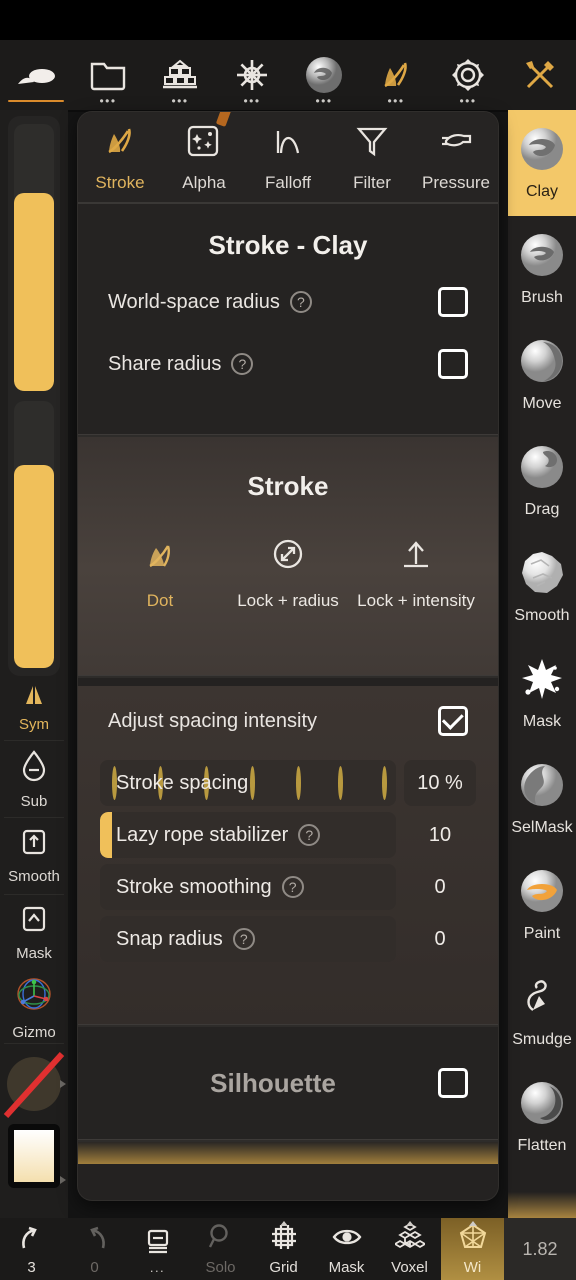  I want to click on tab-falloff: Falloff, so click(288, 157).